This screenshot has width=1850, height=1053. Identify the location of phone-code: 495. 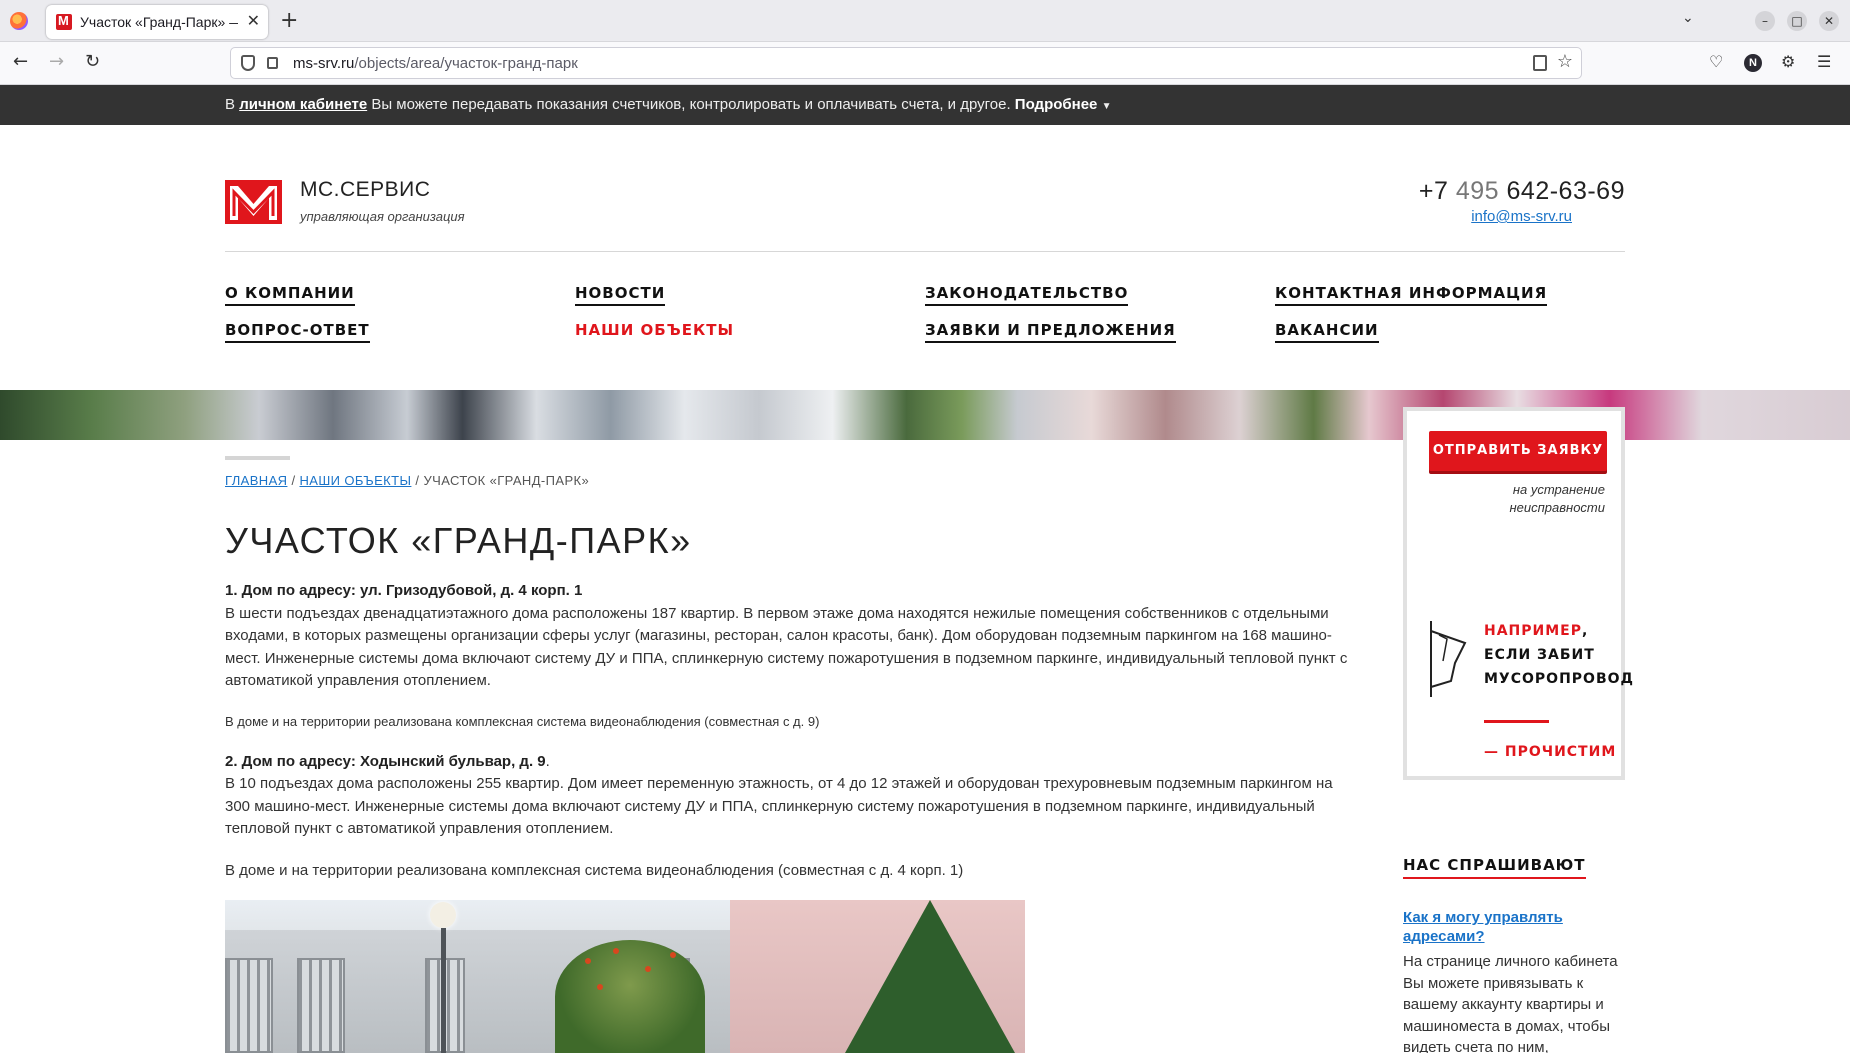
(1477, 191).